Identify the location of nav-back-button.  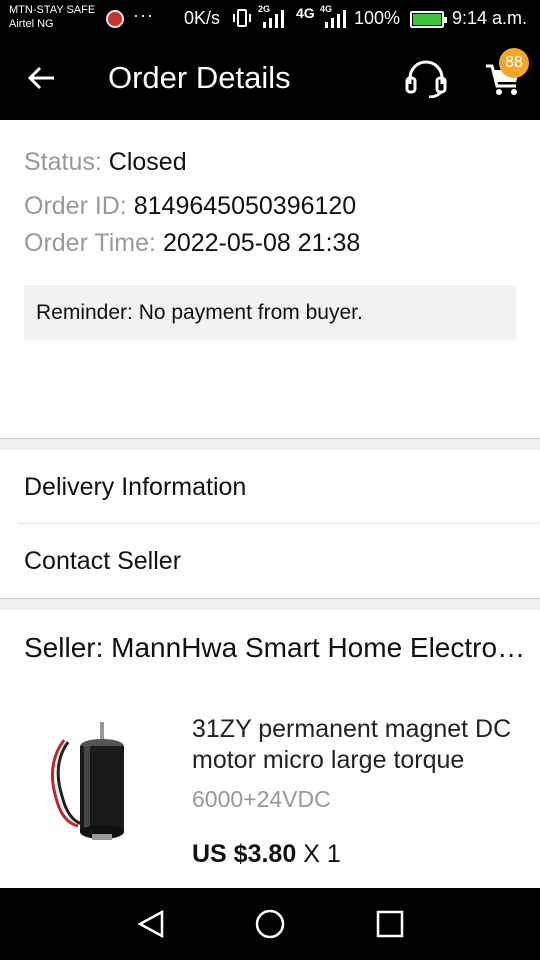
(152, 924).